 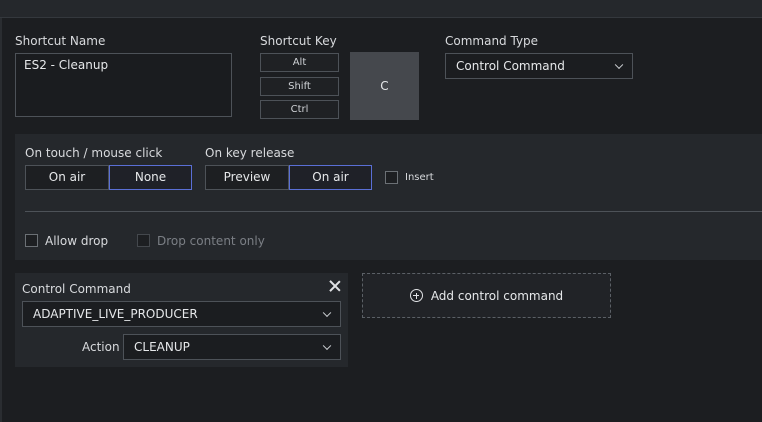 What do you see at coordinates (299, 109) in the screenshot?
I see `ctrl-modifier-button: Ctrl` at bounding box center [299, 109].